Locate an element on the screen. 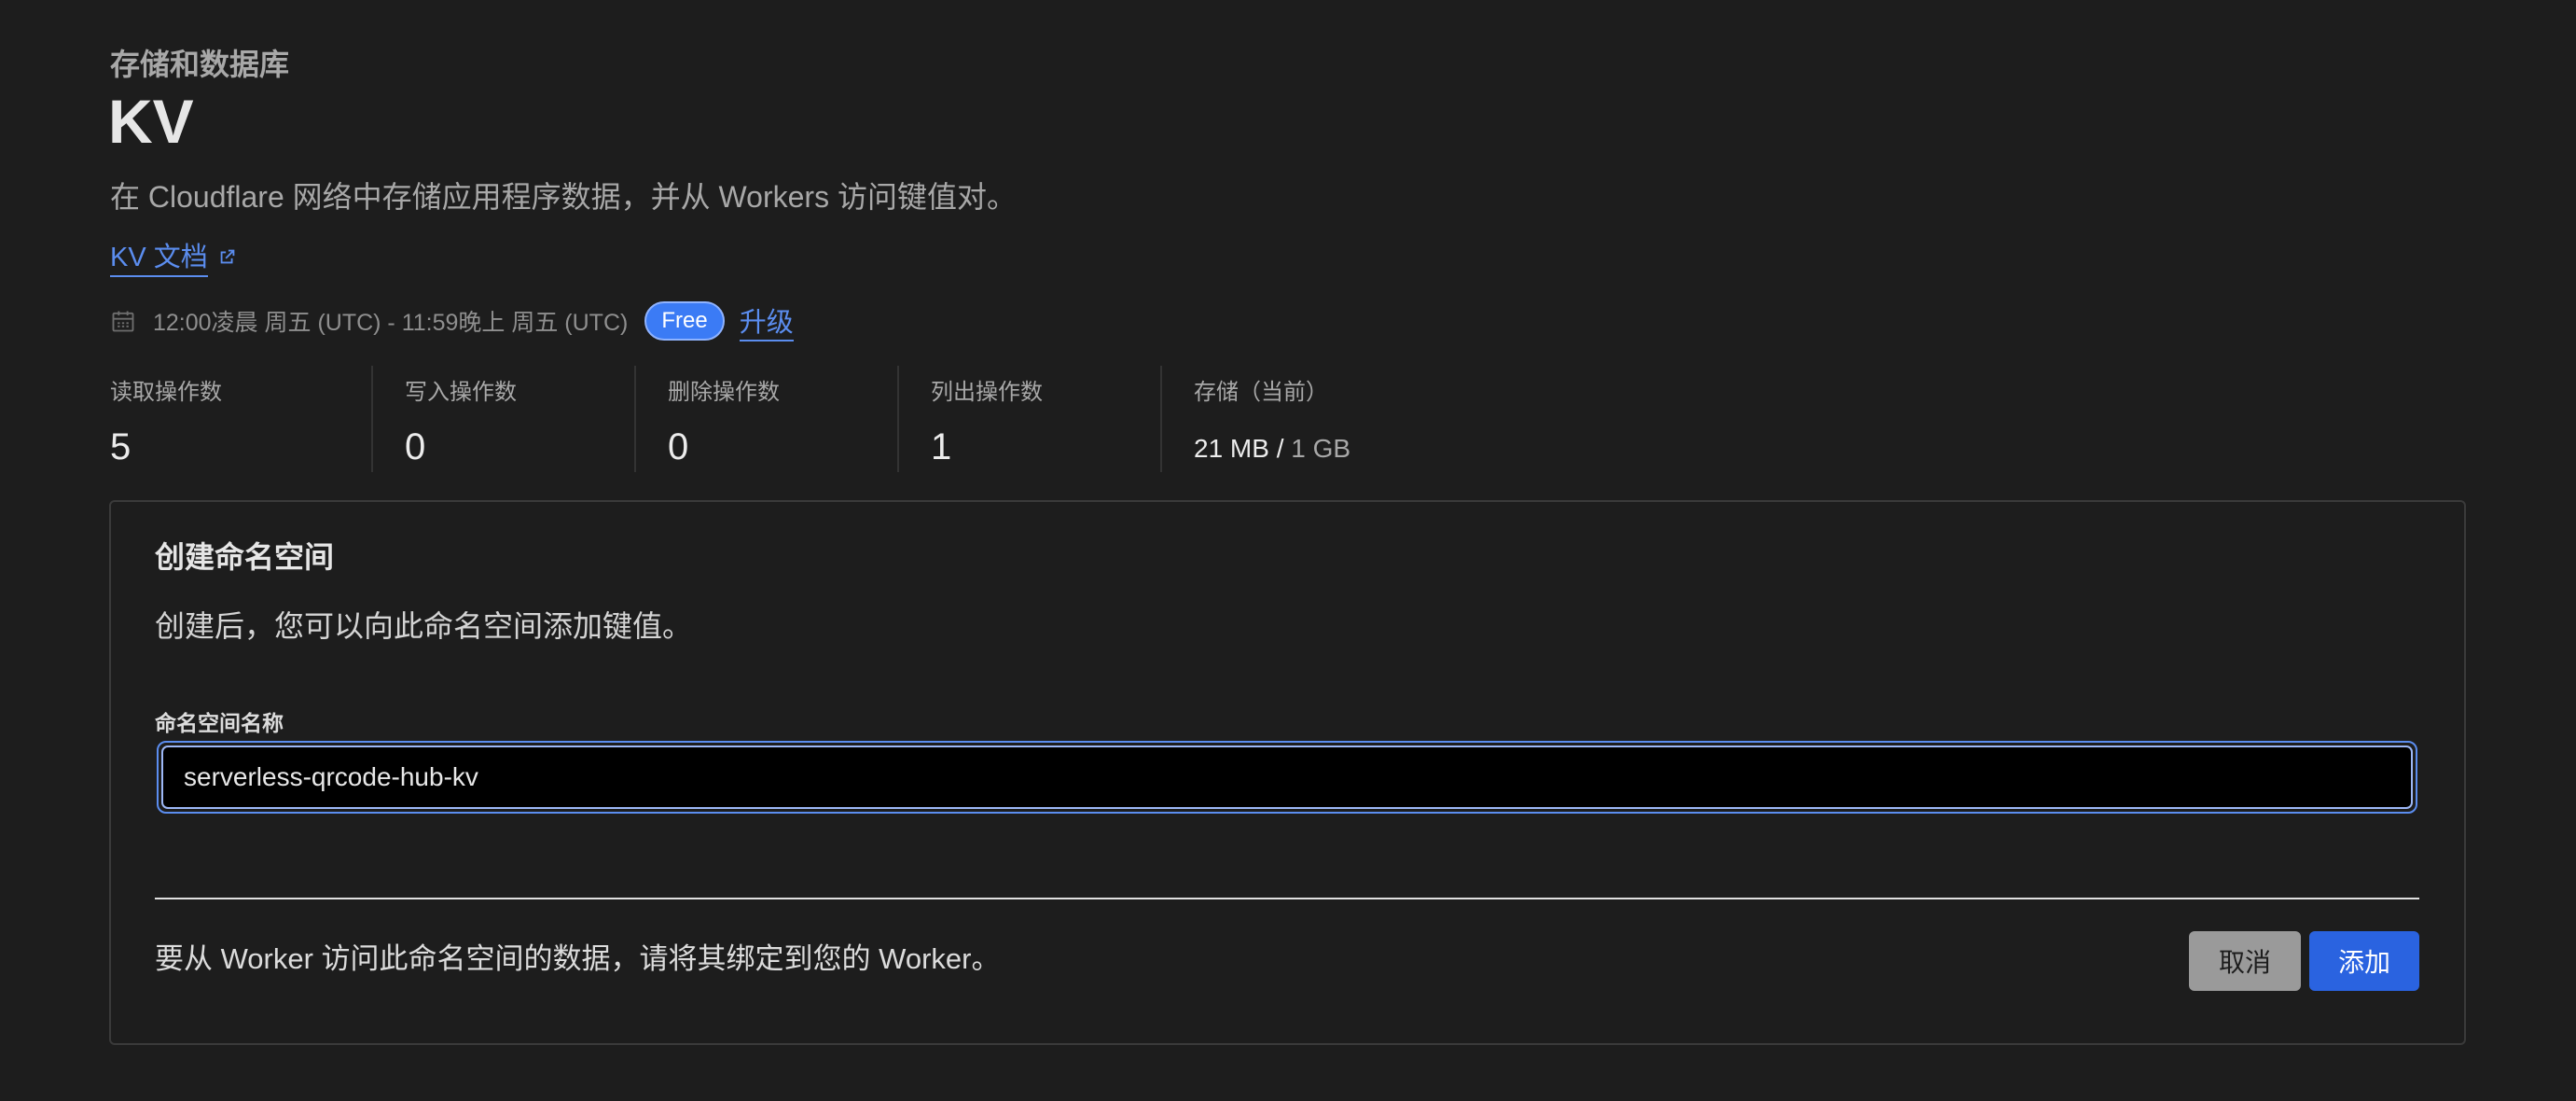  namespace-name-input is located at coordinates (1287, 777).